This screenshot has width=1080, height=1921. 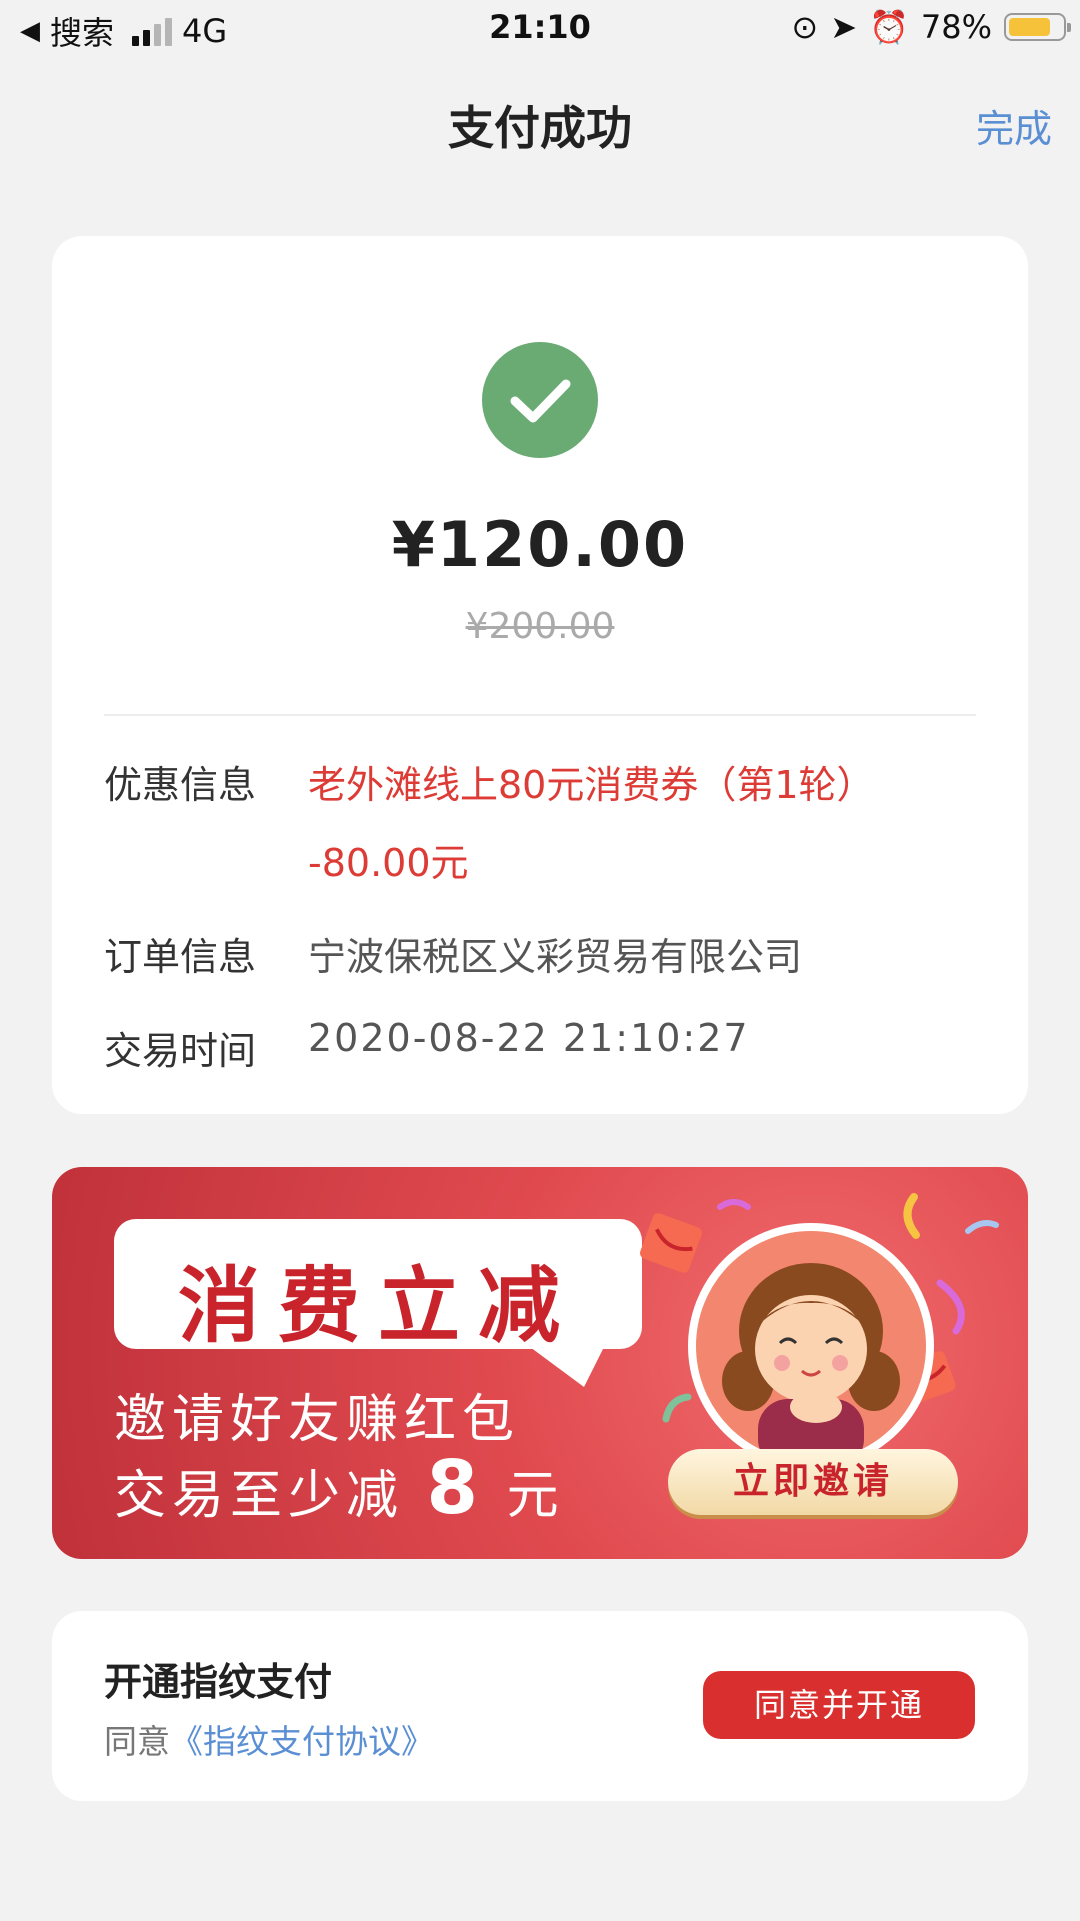 I want to click on original-amount: ¥200.00, so click(x=540, y=626).